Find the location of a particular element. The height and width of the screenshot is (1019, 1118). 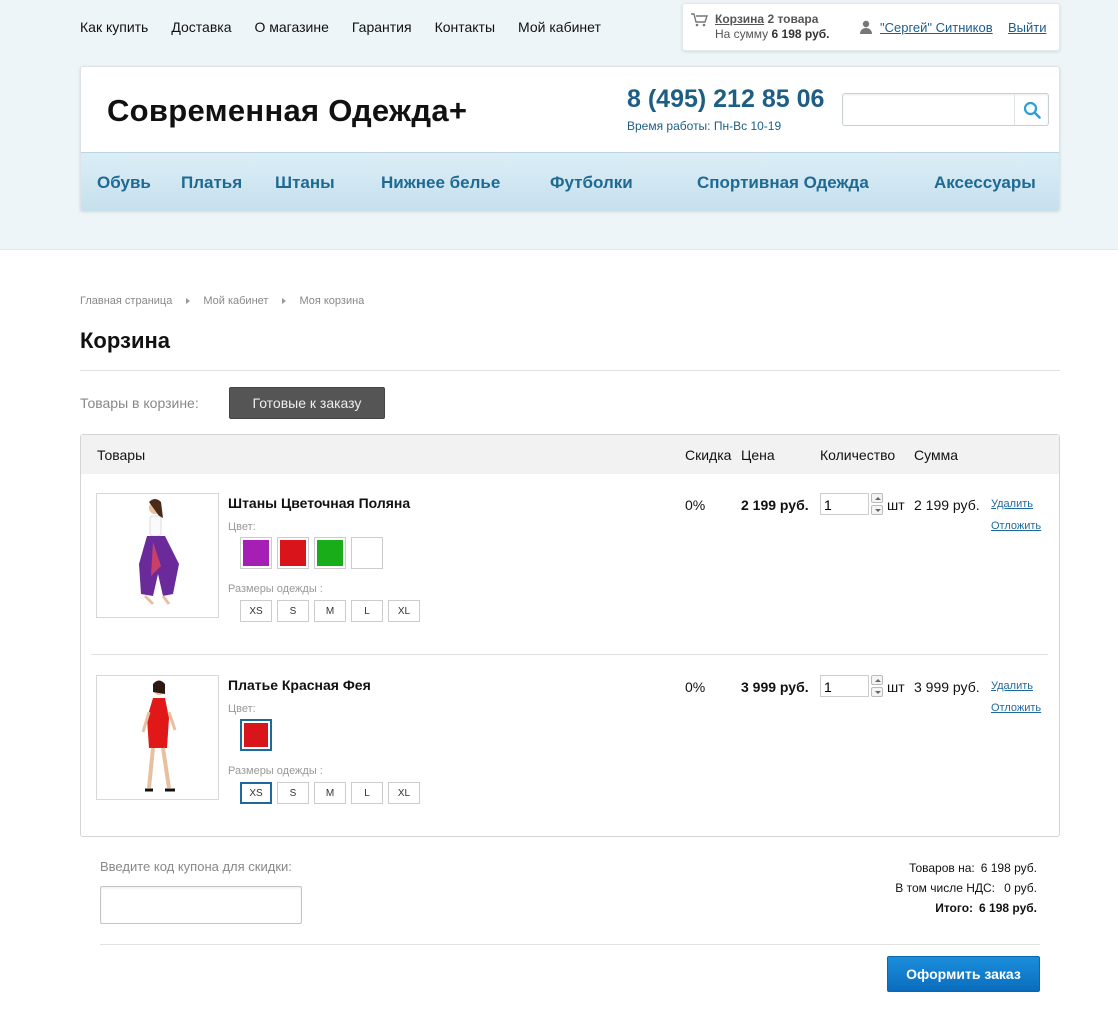

totals-vat-row: В том числе НДС: 0 руб. is located at coordinates (966, 891).